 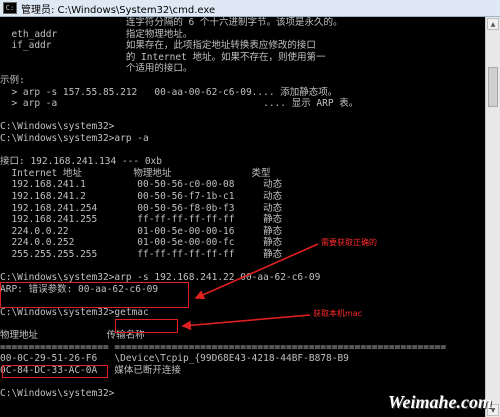 What do you see at coordinates (349, 242) in the screenshot?
I see `annotation-need-correct: 需要获取正确的` at bounding box center [349, 242].